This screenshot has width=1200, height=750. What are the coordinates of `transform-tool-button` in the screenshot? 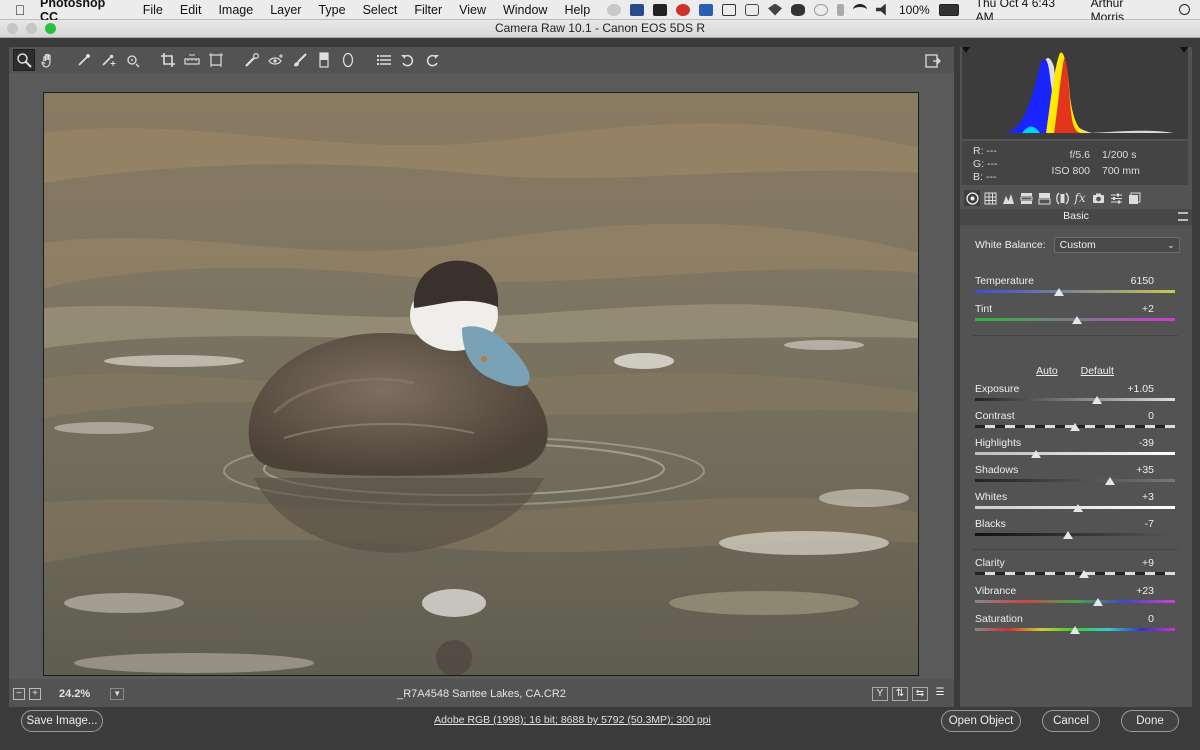 It's located at (216, 60).